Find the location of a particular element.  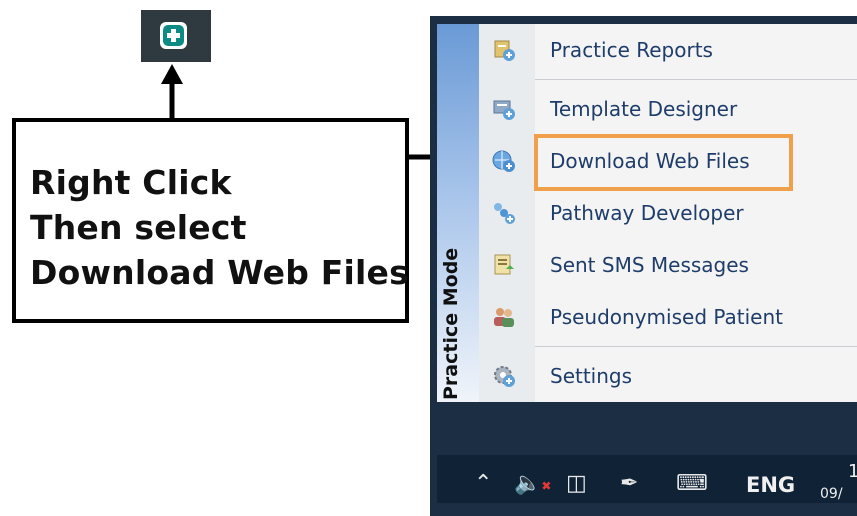

menu-item-settings: Settings is located at coordinates (668, 376).